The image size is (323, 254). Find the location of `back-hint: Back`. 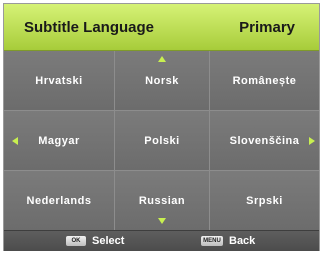

back-hint: Back is located at coordinates (242, 241).